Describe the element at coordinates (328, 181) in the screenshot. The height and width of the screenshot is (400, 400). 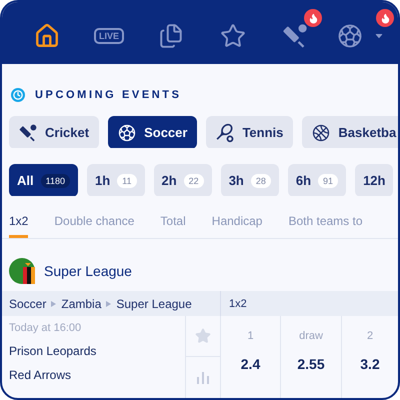
I see `count-badge: 91` at that location.